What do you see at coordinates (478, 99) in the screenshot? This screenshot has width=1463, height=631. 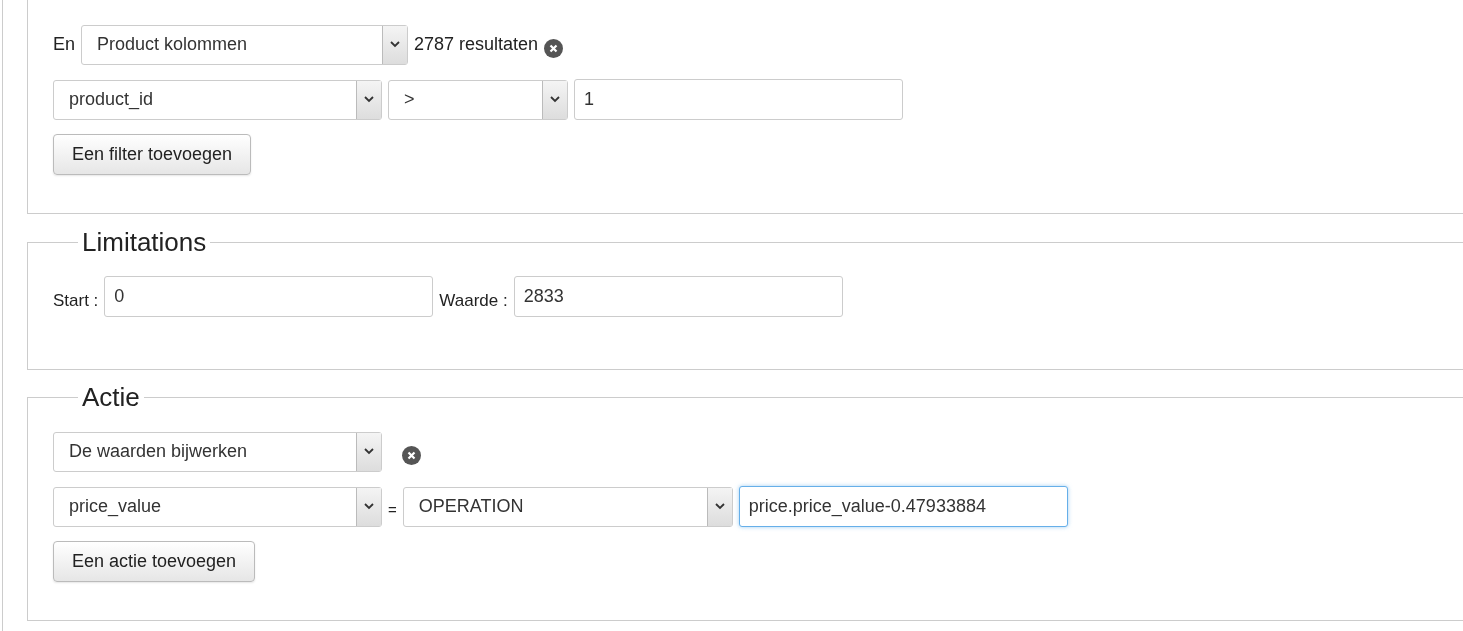 I see `operator-dropdown: >` at bounding box center [478, 99].